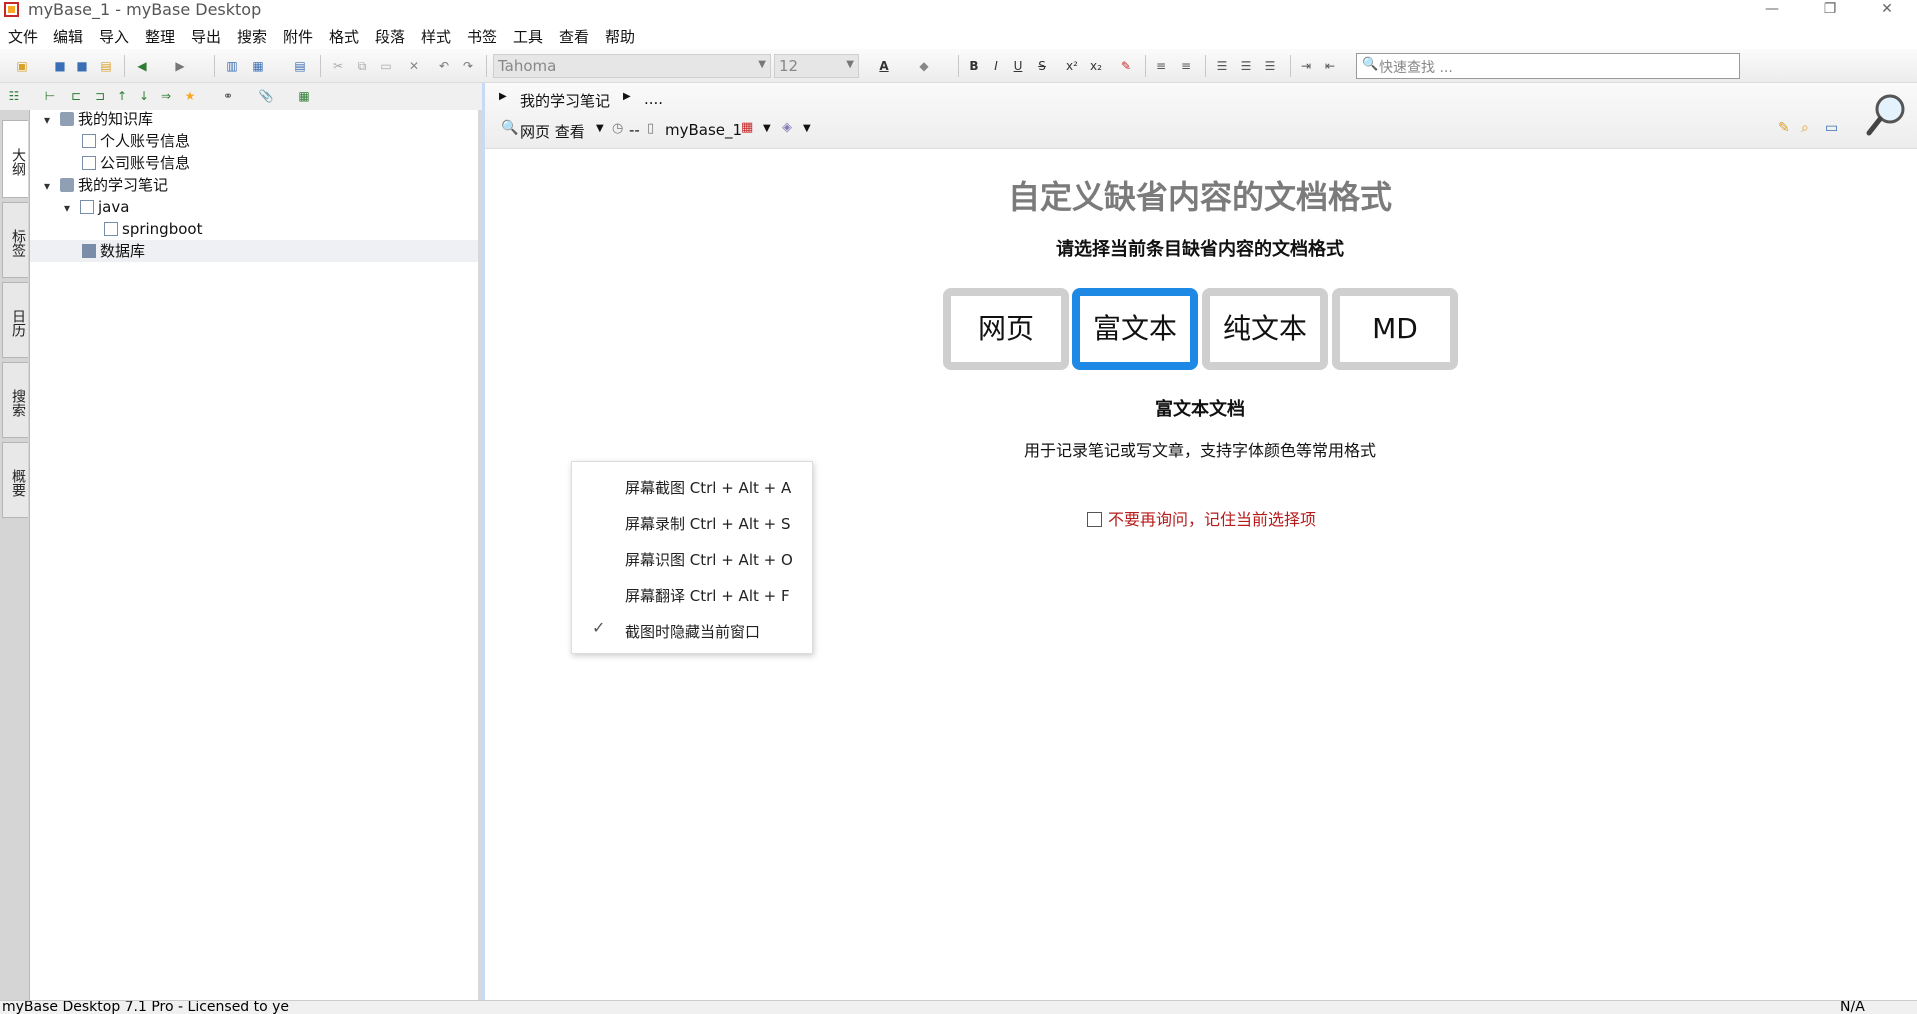 The width and height of the screenshot is (1917, 1014). I want to click on copy-icon: ⧉, so click(362, 66).